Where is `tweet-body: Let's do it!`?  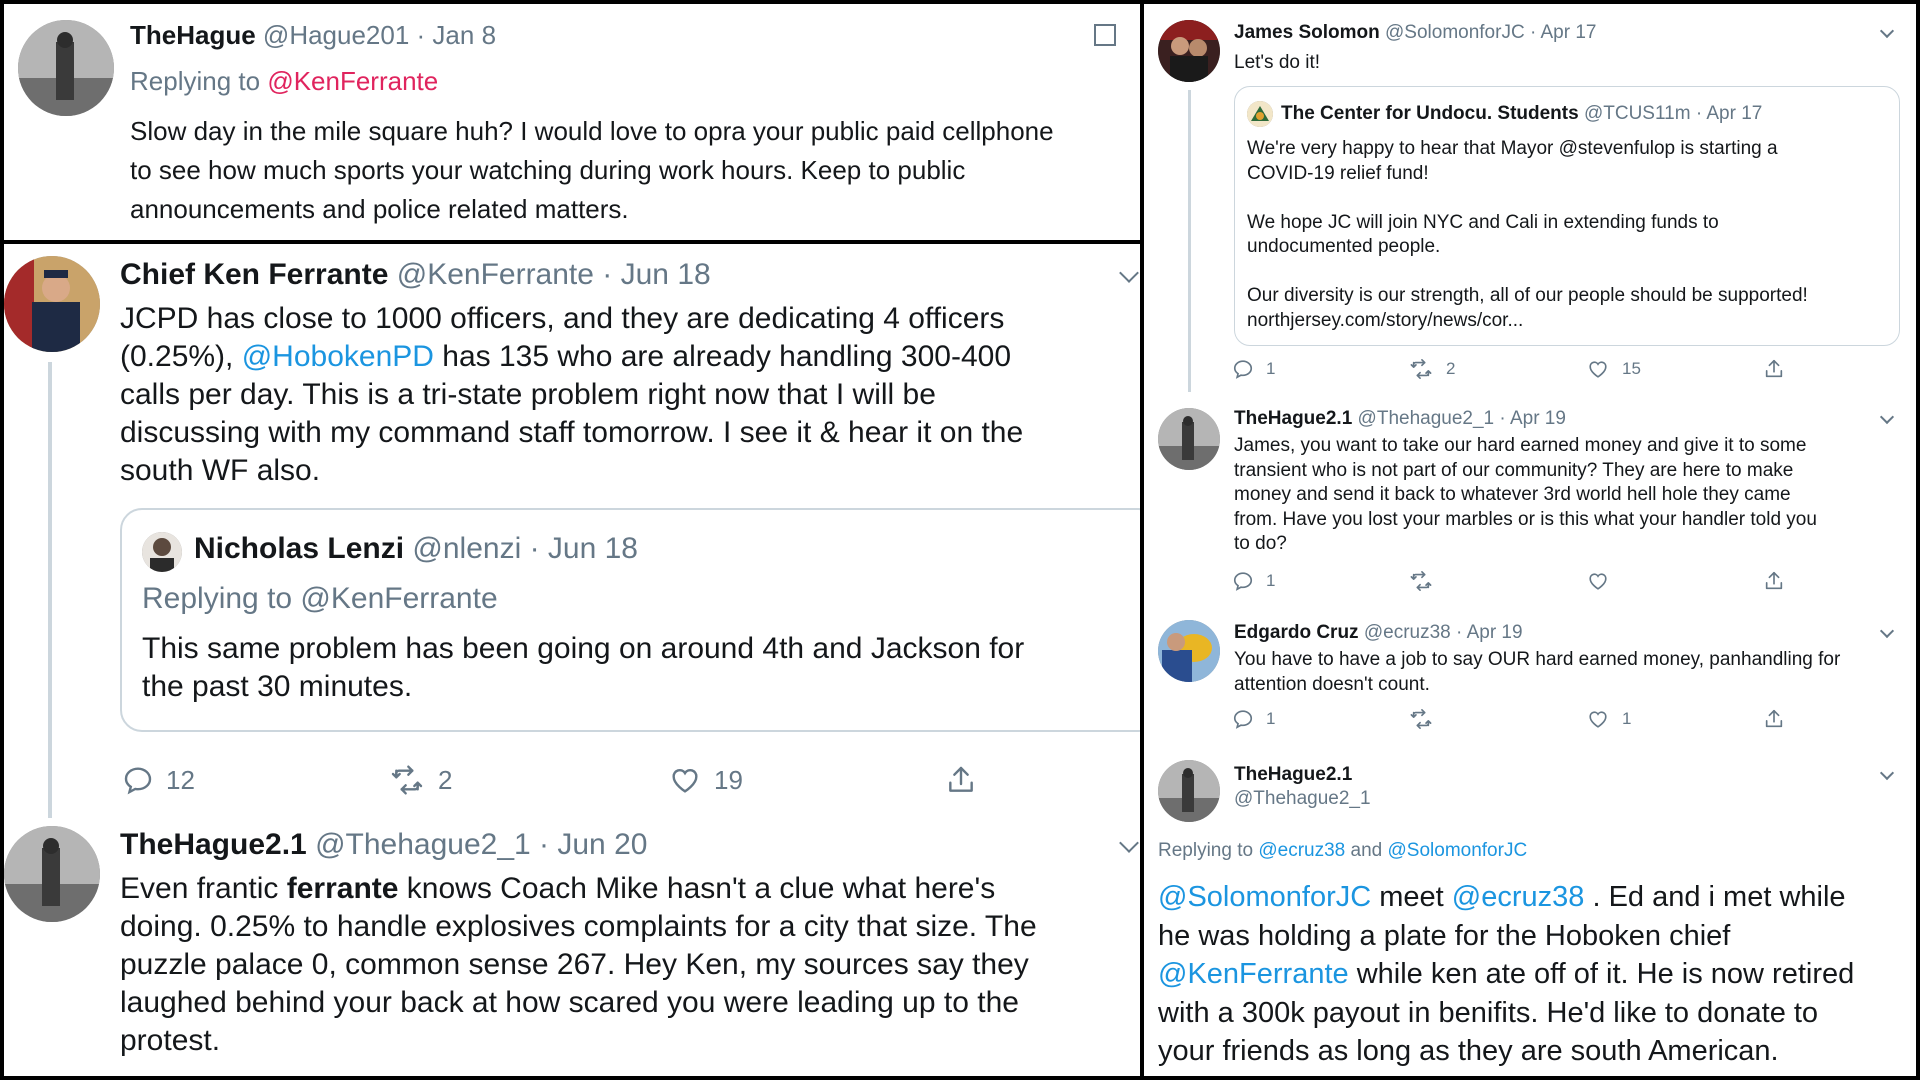
tweet-body: Let's do it! is located at coordinates (1277, 62).